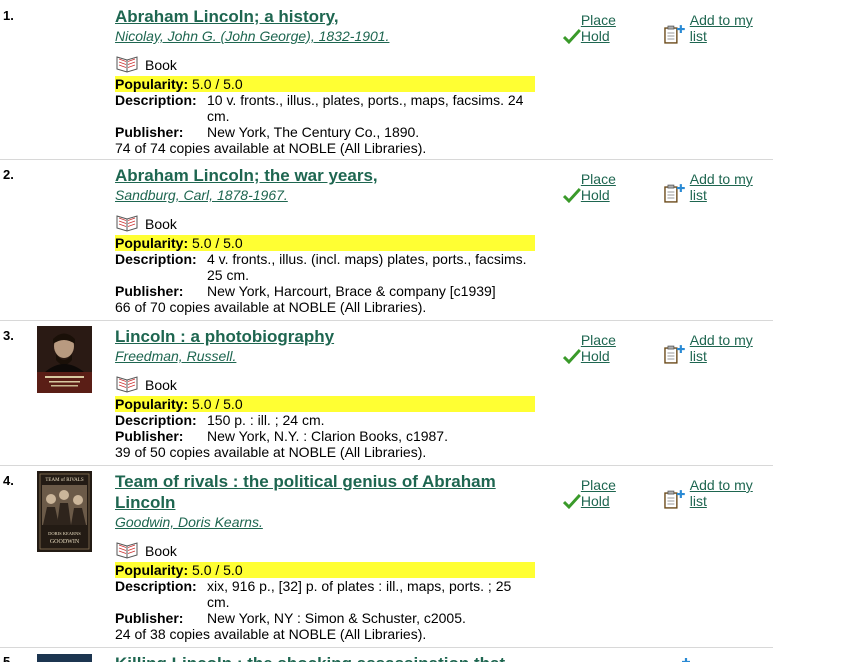 The image size is (846, 662). What do you see at coordinates (325, 175) in the screenshot?
I see `result-title-link: Abraham Lincoln; the war years,` at bounding box center [325, 175].